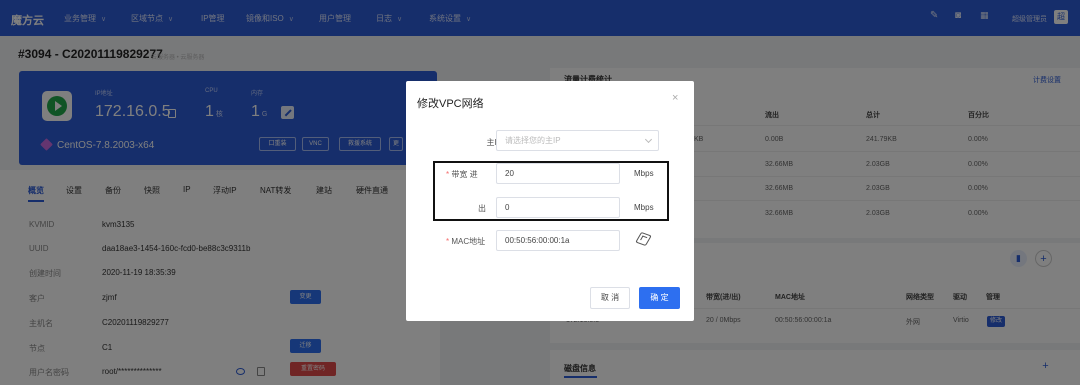 This screenshot has height=385, width=1080. What do you see at coordinates (558, 207) in the screenshot?
I see `bandwidth-out-input: 0` at bounding box center [558, 207].